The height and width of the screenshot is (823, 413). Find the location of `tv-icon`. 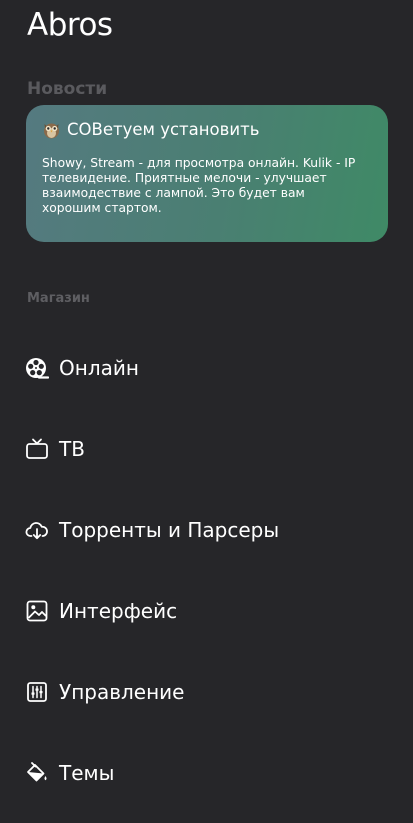

tv-icon is located at coordinates (37, 449).